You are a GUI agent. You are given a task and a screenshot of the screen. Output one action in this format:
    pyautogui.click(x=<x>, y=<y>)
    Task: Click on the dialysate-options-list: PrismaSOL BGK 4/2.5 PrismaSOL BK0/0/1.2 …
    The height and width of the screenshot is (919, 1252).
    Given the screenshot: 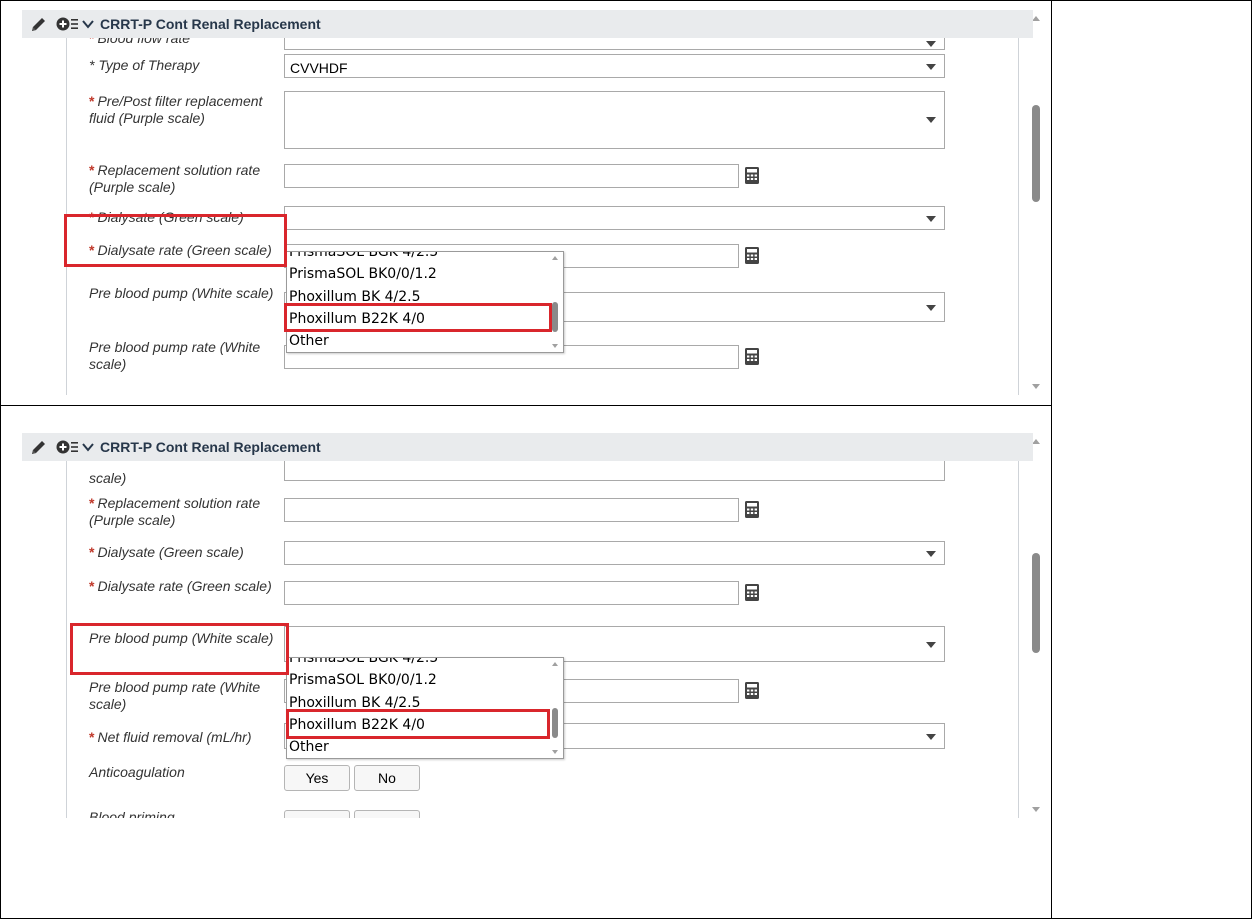 What is the action you would take?
    pyautogui.click(x=425, y=302)
    